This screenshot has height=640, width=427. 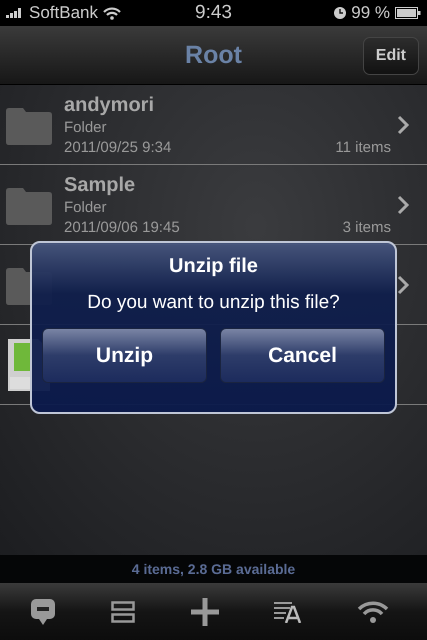 What do you see at coordinates (122, 227) in the screenshot?
I see `item-date: 2011/09/06 19:45` at bounding box center [122, 227].